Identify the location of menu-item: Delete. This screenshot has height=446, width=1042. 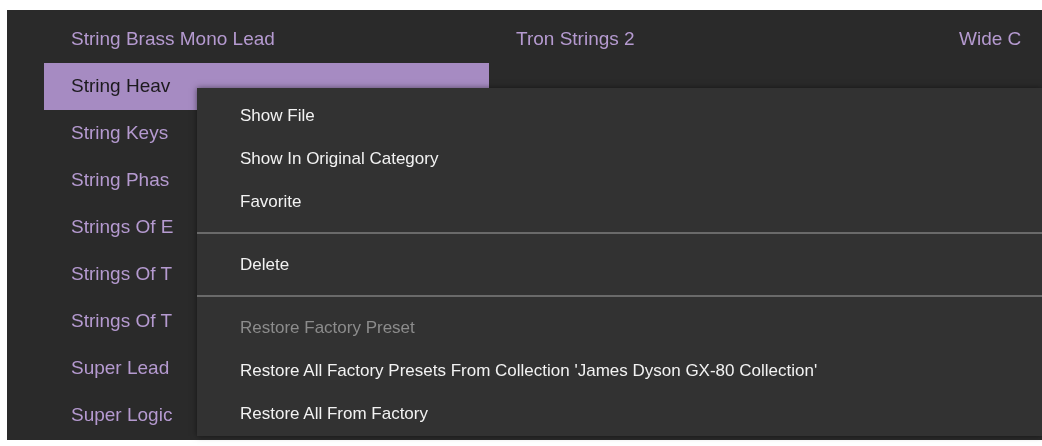
(619, 264).